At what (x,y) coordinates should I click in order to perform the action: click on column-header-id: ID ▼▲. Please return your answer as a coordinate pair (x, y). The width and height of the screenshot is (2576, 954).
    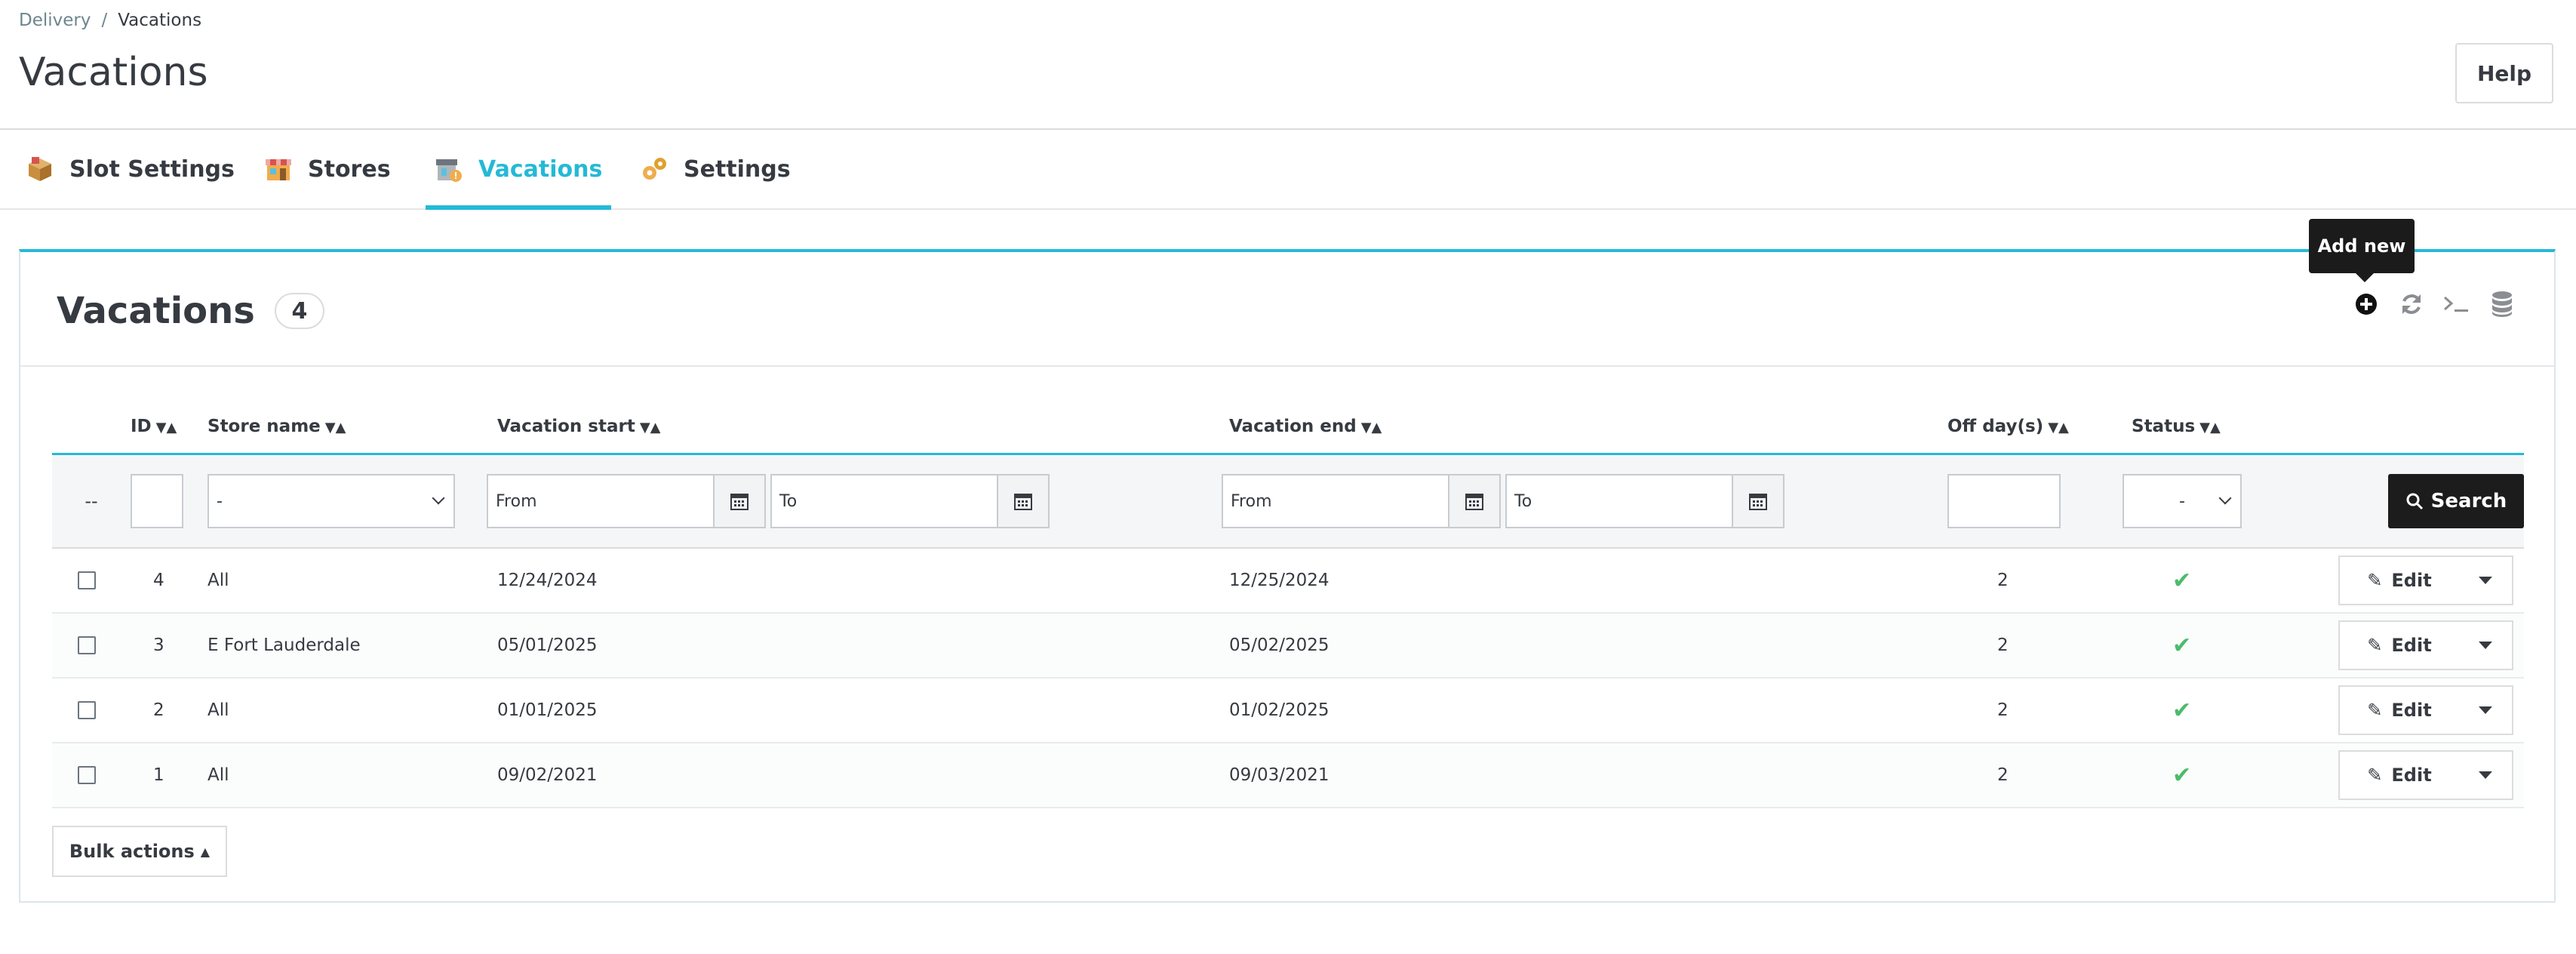
    Looking at the image, I should click on (169, 428).